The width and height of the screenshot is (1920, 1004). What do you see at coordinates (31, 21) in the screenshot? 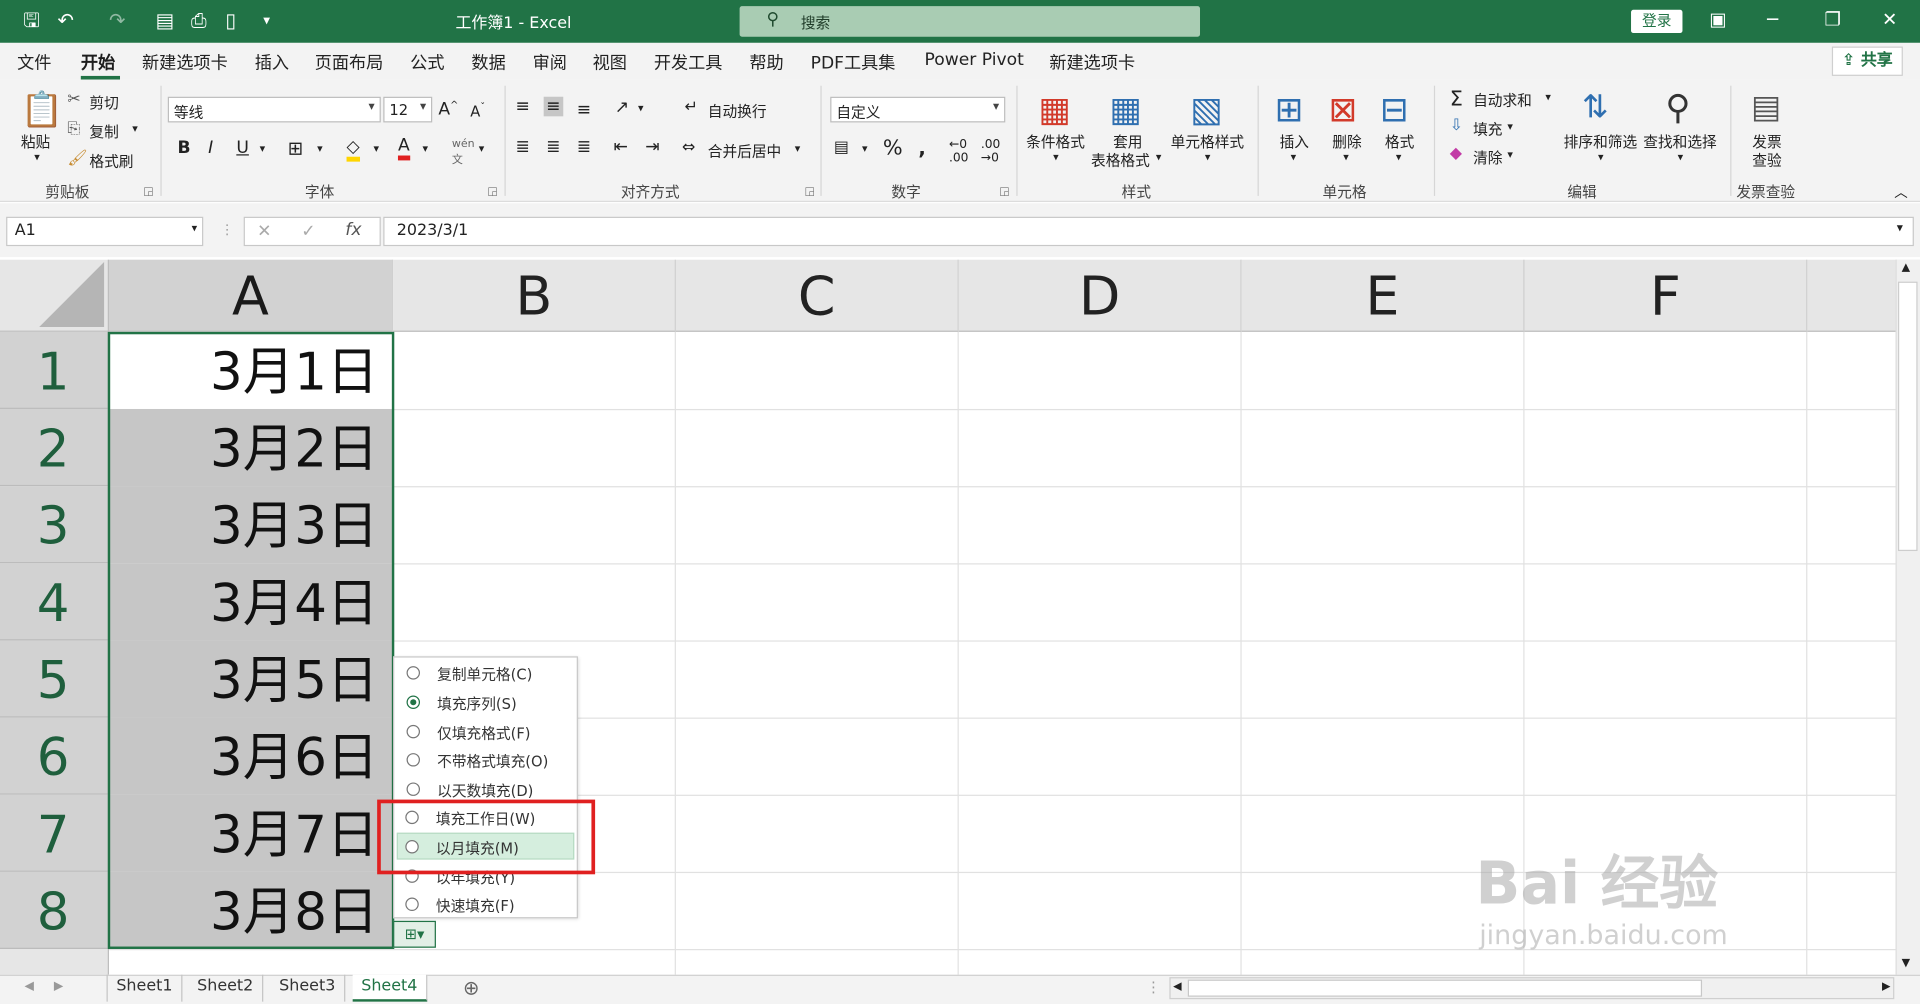
I see `save-icon: 🖫` at bounding box center [31, 21].